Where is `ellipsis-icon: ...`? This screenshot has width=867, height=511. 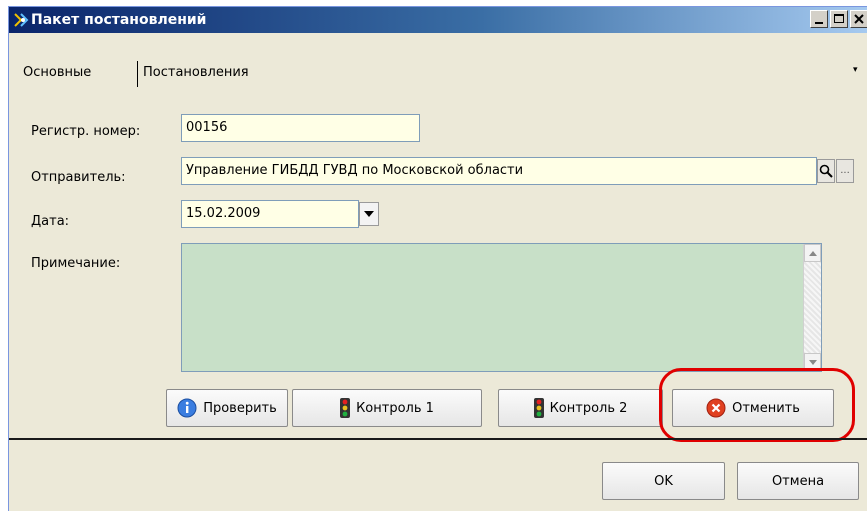
ellipsis-icon: ... is located at coordinates (845, 170).